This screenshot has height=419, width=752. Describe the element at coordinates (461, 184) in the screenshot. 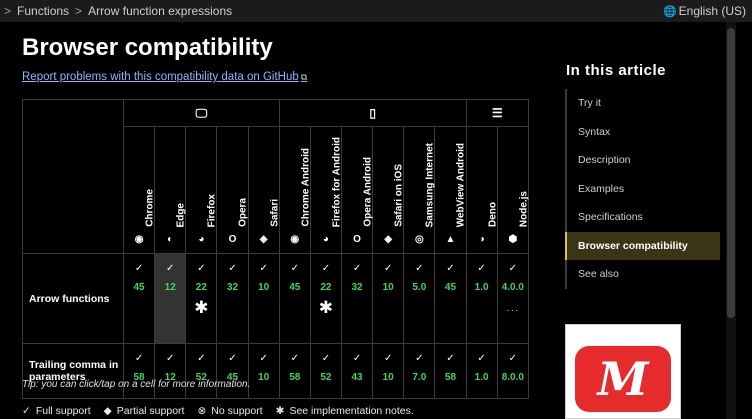

I see `browser-name: WebView Android` at that location.